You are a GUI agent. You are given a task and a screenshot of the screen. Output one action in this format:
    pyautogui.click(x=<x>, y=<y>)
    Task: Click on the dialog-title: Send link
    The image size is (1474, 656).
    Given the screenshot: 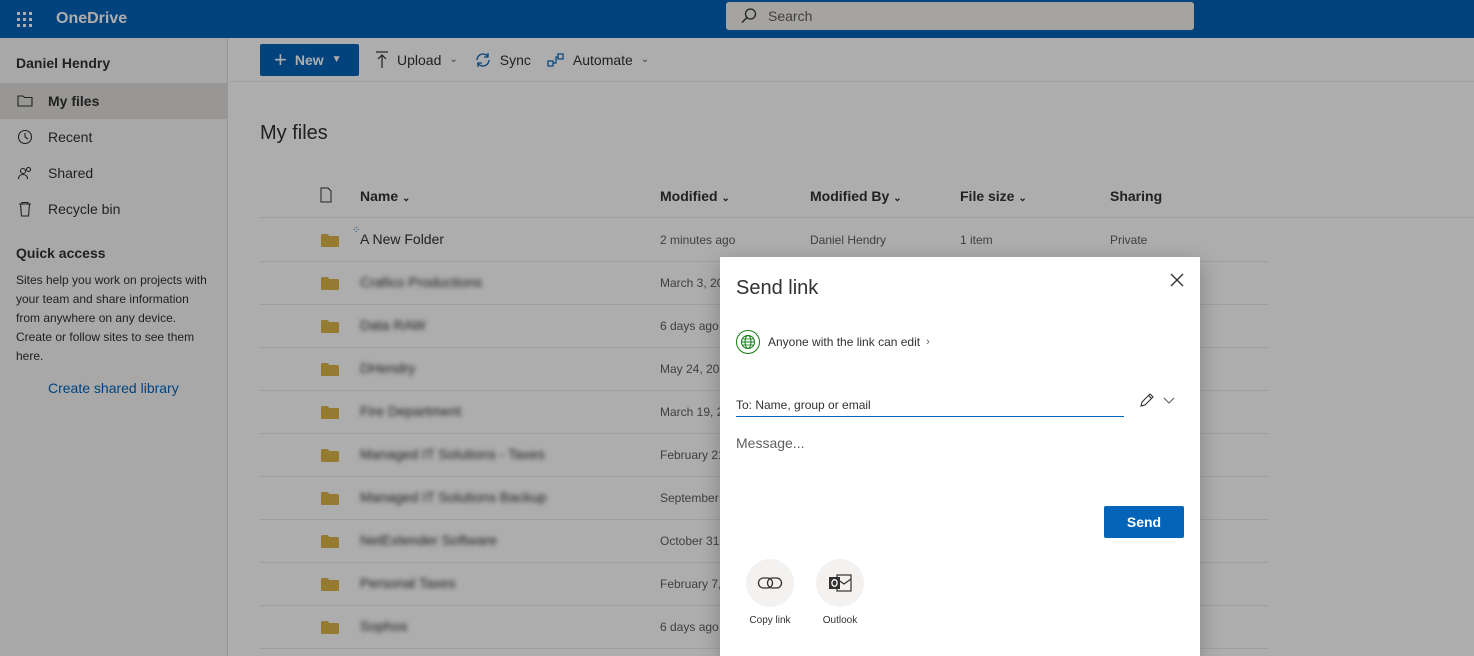 What is the action you would take?
    pyautogui.click(x=777, y=288)
    